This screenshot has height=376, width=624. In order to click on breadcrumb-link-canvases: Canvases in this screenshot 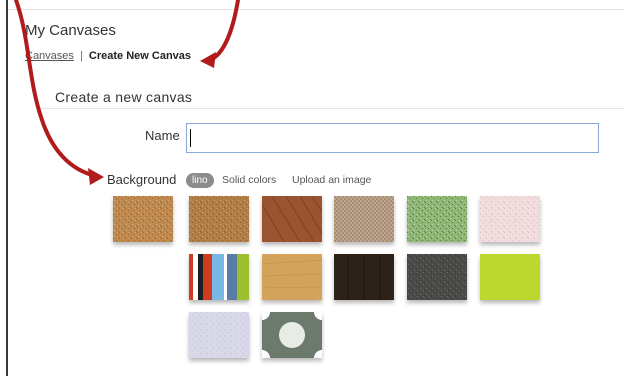, I will do `click(49, 56)`.